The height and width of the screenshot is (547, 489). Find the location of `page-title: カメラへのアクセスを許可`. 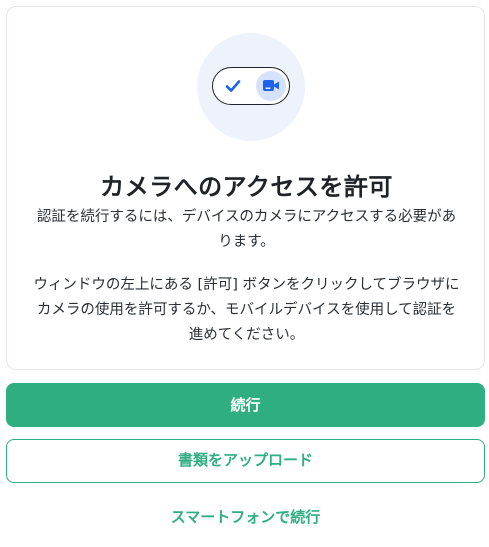

page-title: カメラへのアクセスを許可 is located at coordinates (246, 187).